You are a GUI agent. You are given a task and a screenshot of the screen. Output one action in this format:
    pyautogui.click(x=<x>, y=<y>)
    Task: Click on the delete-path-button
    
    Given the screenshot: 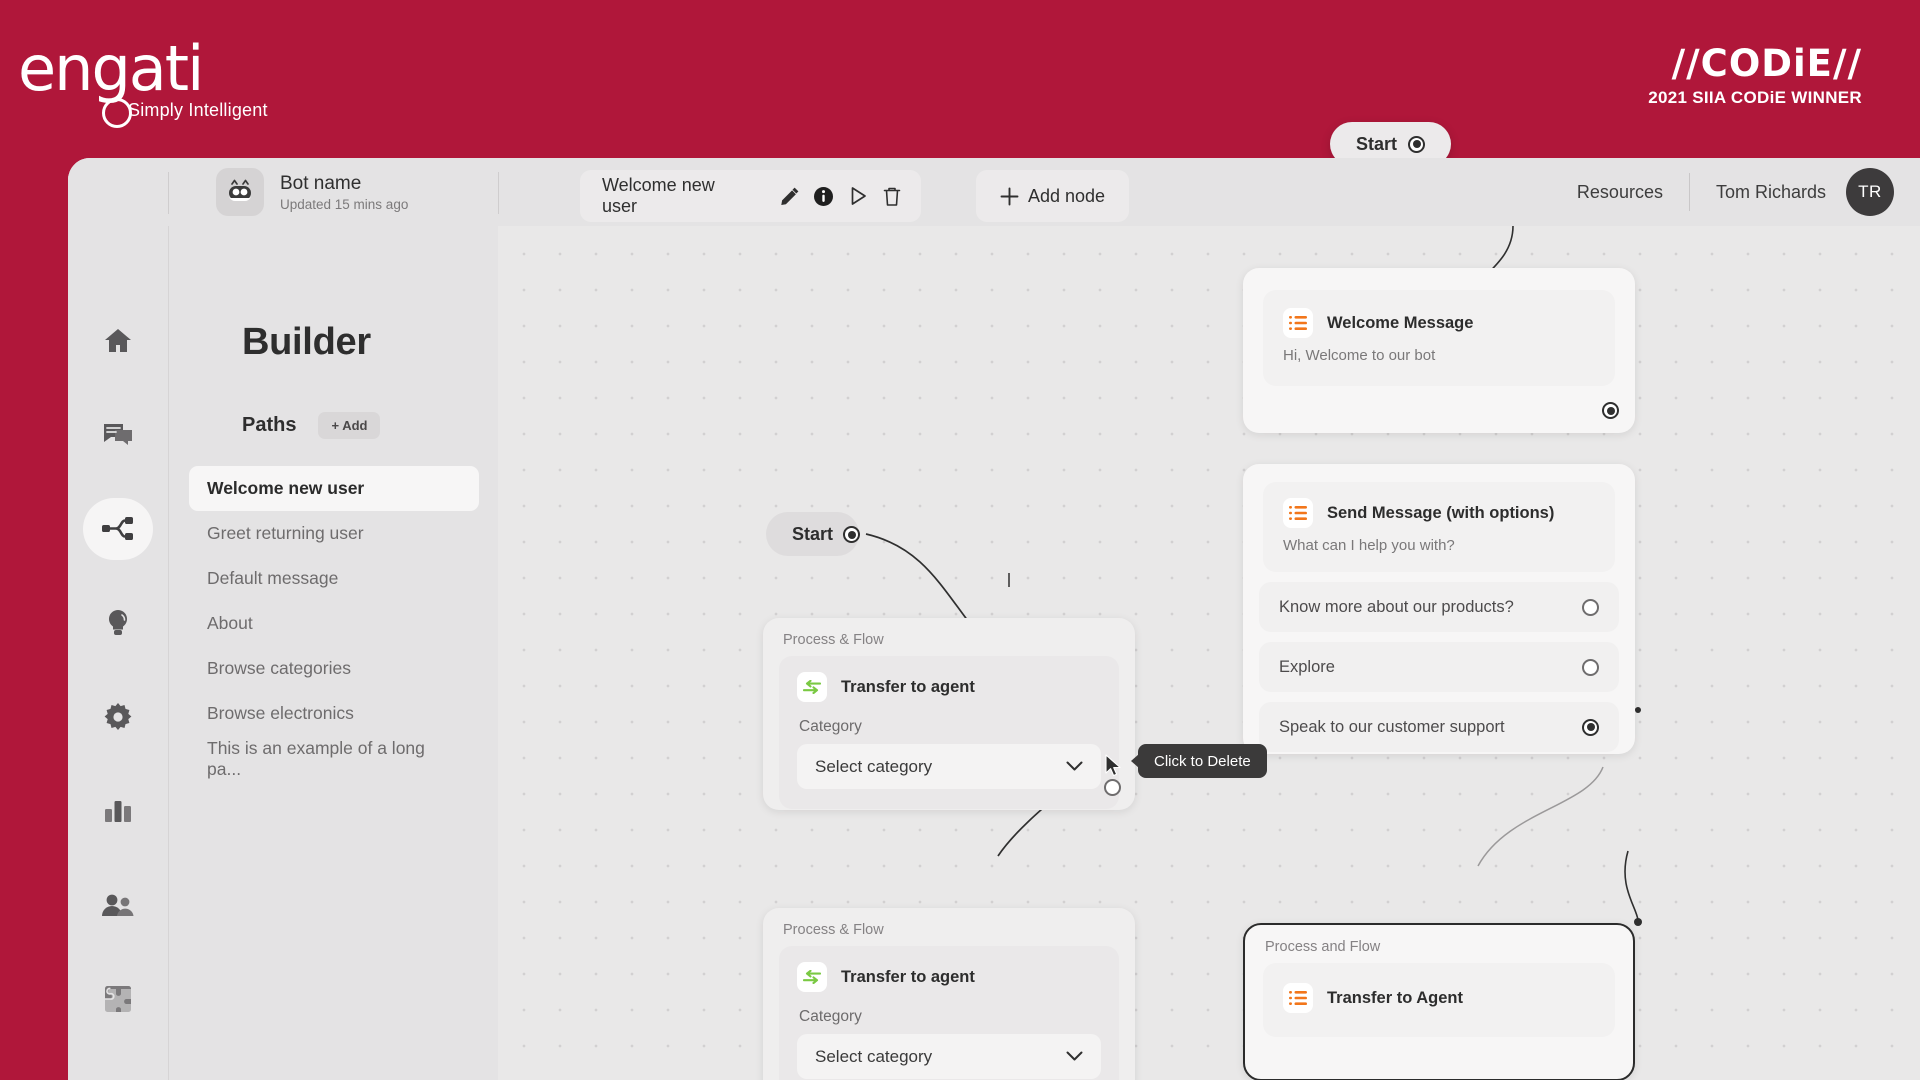 What is the action you would take?
    pyautogui.click(x=892, y=196)
    